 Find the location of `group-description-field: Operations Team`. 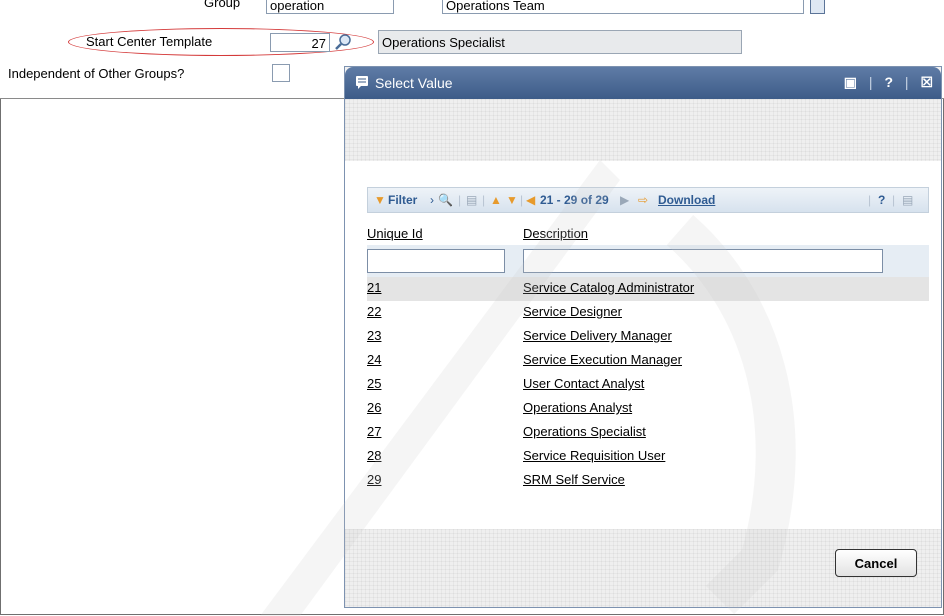

group-description-field: Operations Team is located at coordinates (623, 7).